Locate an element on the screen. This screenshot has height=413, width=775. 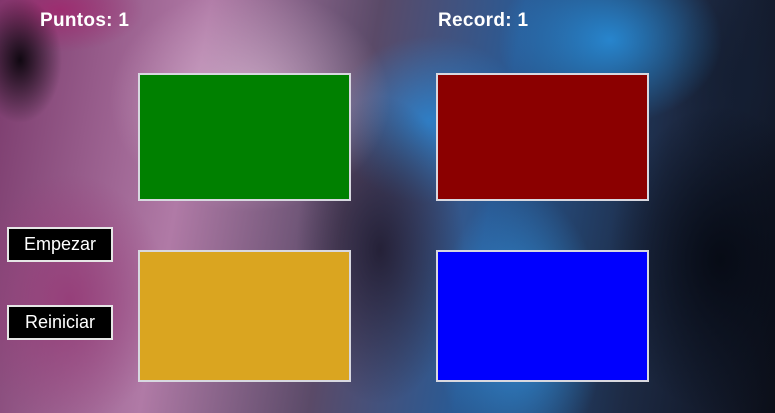
green-tile is located at coordinates (244, 137).